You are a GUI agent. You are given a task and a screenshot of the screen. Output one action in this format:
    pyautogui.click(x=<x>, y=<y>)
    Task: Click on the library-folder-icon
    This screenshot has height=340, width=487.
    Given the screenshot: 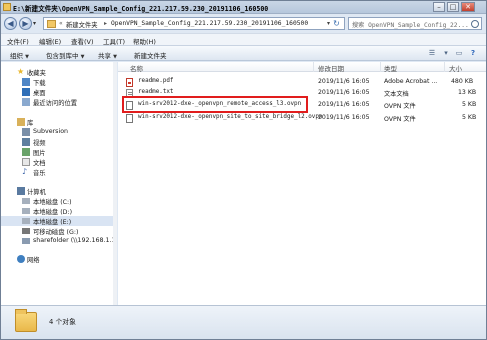 What is the action you would take?
    pyautogui.click(x=26, y=132)
    